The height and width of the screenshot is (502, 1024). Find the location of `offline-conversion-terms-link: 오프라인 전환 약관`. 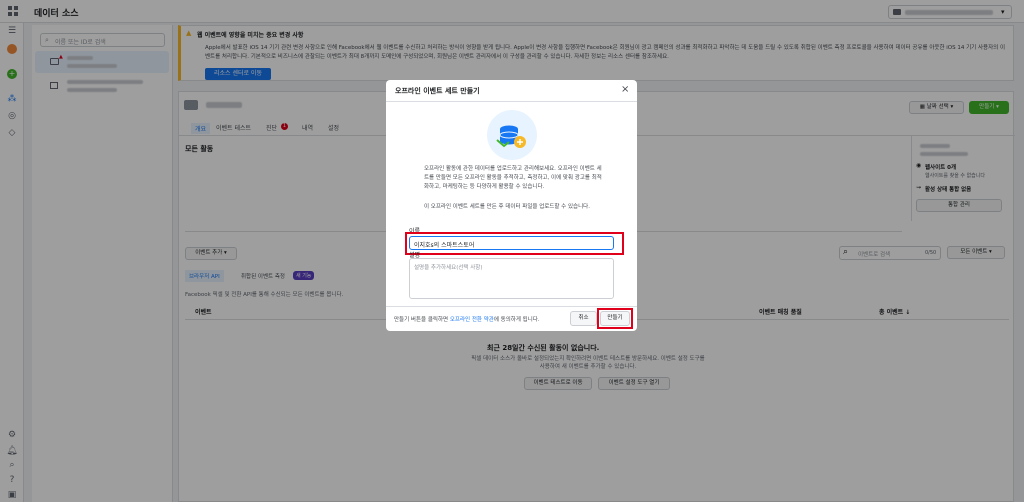

offline-conversion-terms-link: 오프라인 전환 약관 is located at coordinates (472, 320).